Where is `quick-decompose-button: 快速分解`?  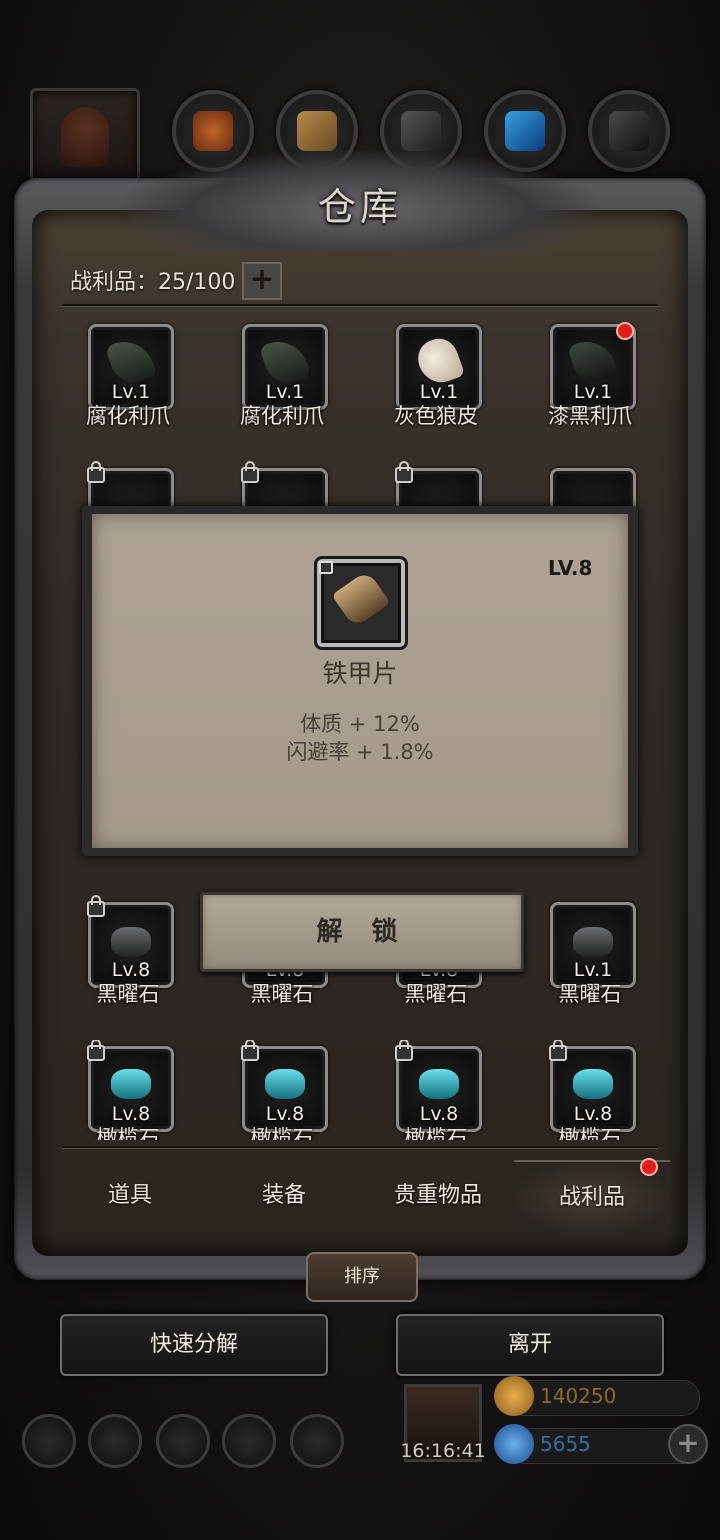 quick-decompose-button: 快速分解 is located at coordinates (194, 1345).